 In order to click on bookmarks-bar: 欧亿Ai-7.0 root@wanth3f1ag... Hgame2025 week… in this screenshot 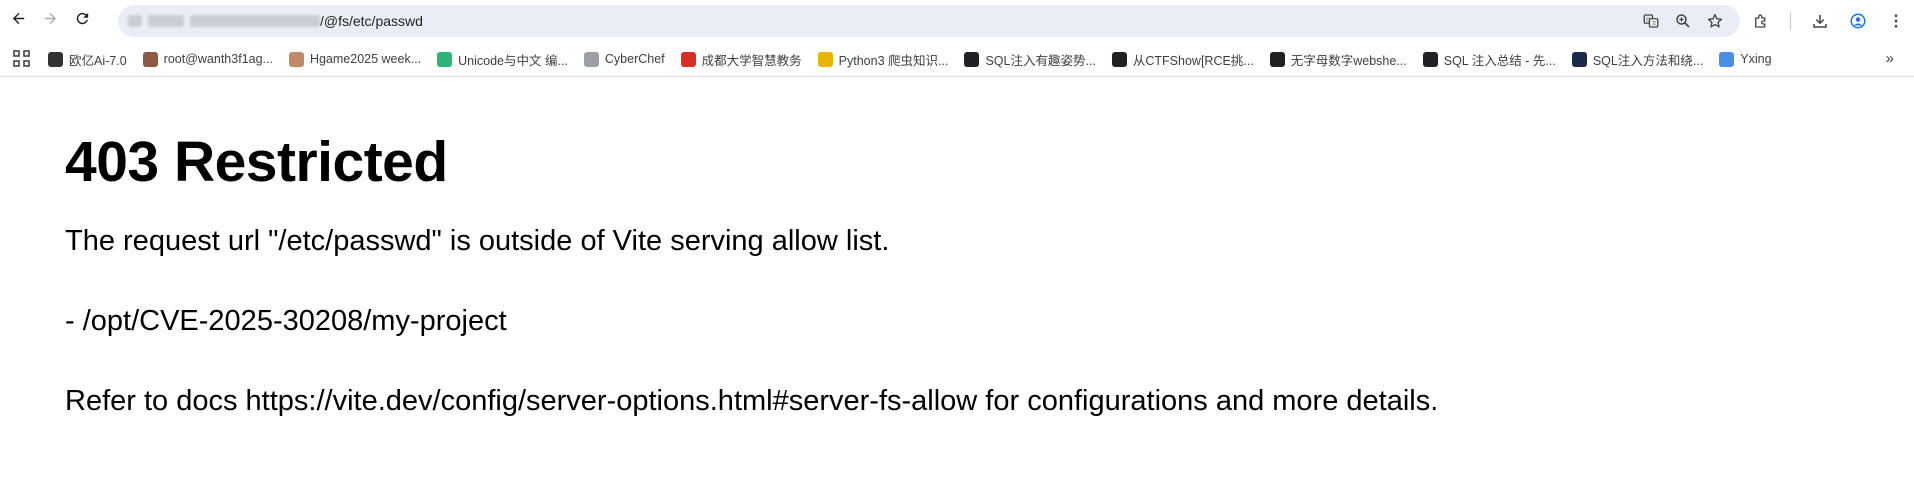, I will do `click(957, 59)`.